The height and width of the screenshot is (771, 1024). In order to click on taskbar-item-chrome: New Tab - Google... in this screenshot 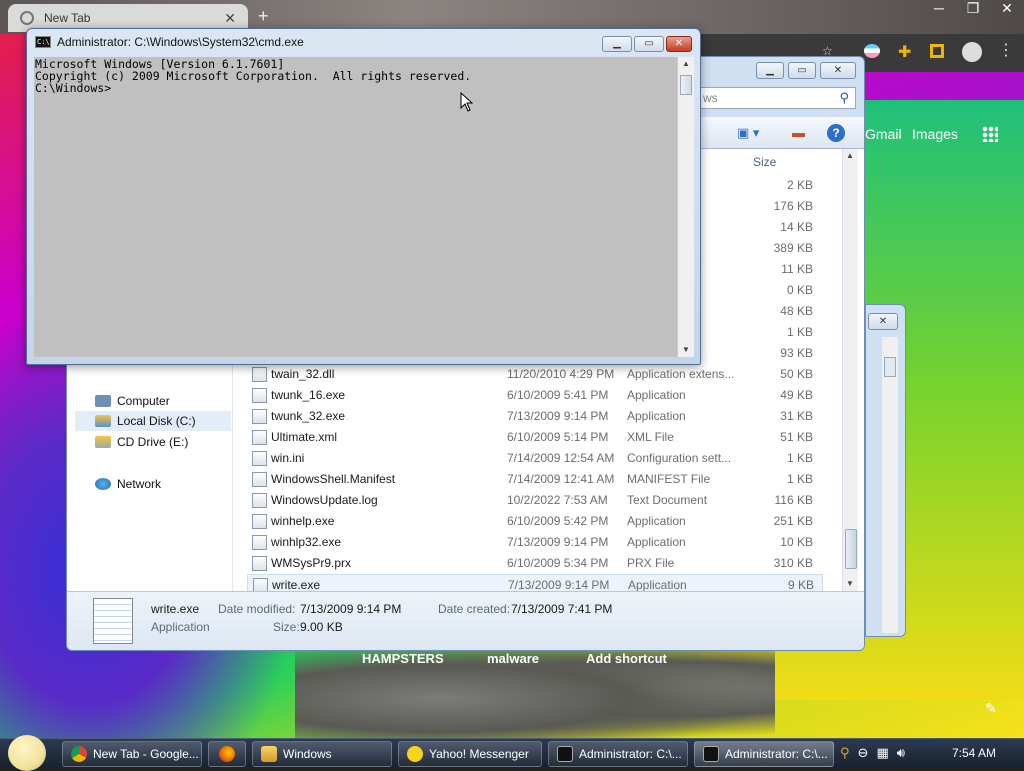, I will do `click(132, 754)`.